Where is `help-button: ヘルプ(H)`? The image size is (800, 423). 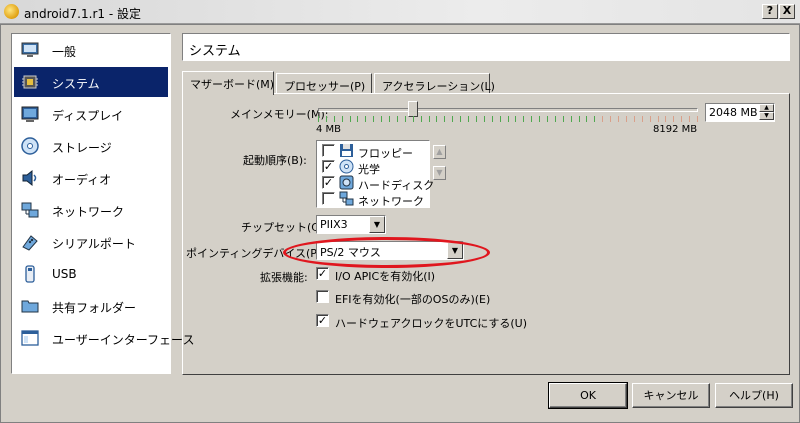
help-button: ヘルプ(H) is located at coordinates (754, 395).